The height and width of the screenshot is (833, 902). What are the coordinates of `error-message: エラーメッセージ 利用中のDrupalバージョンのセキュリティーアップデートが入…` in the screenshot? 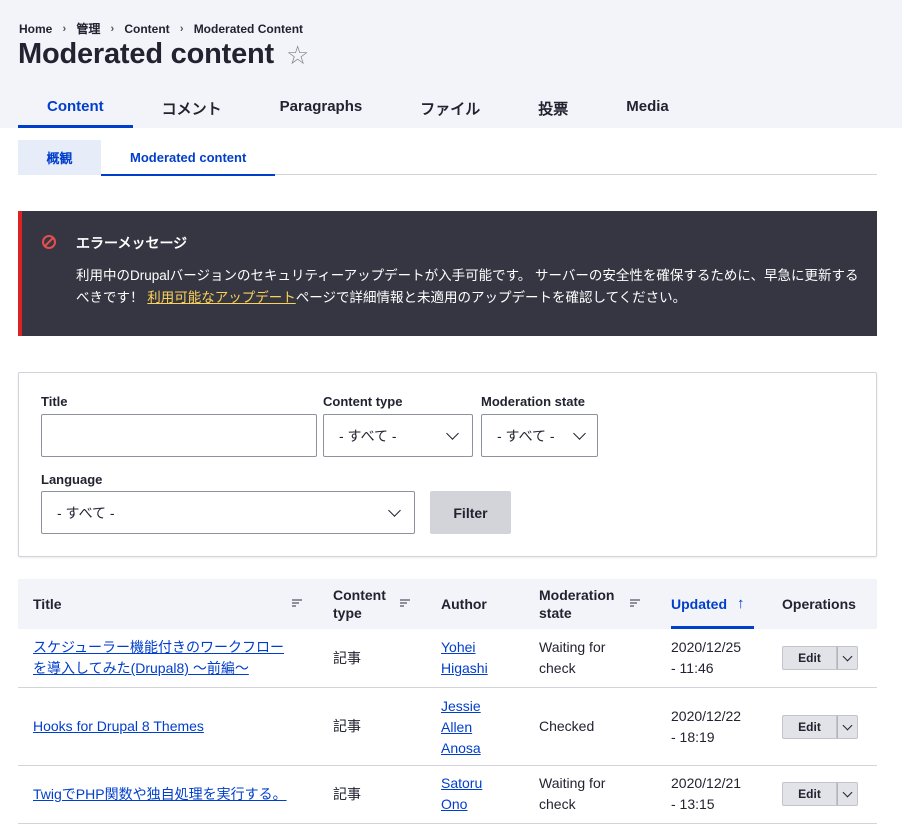 It's located at (447, 273).